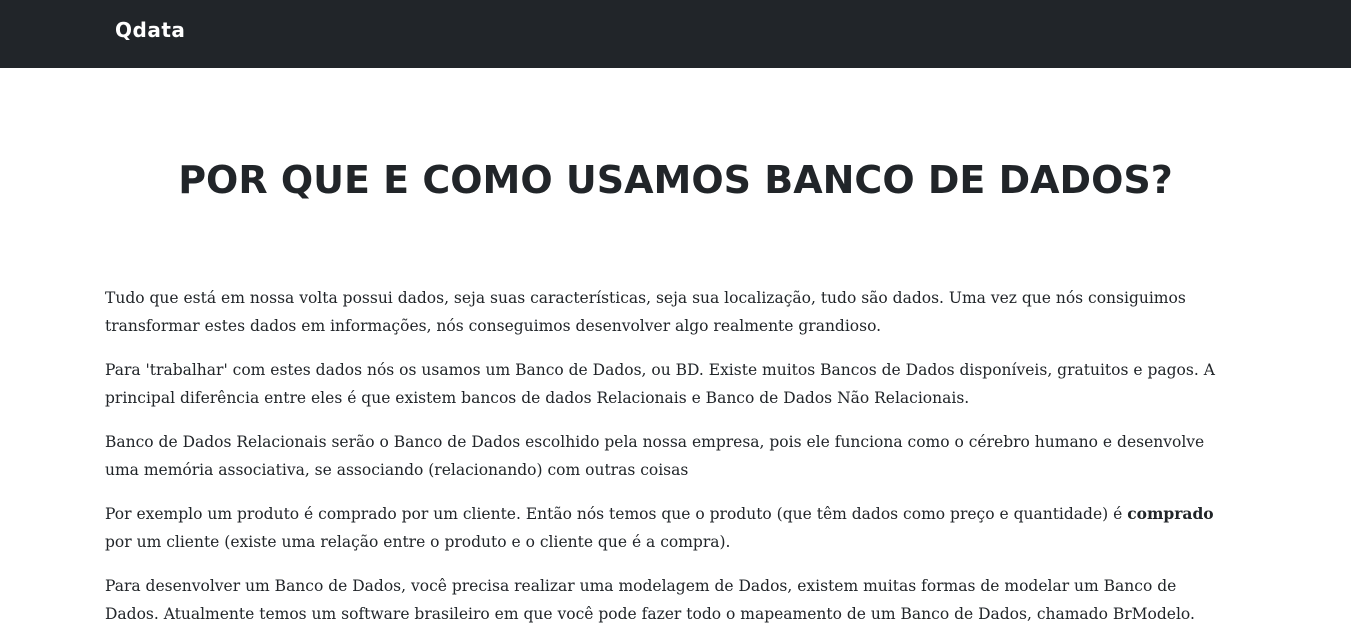 The image size is (1351, 644). I want to click on paragraph-4-bold-word: comprado, so click(1170, 513).